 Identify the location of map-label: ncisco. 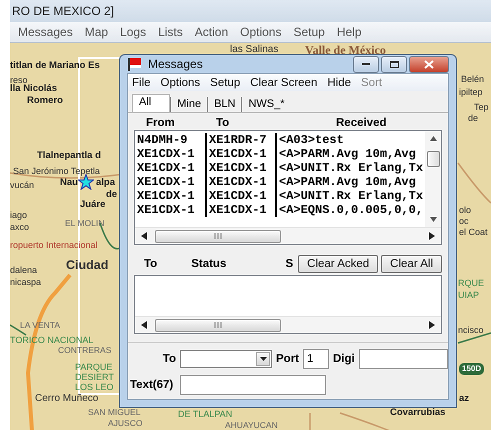
(471, 330).